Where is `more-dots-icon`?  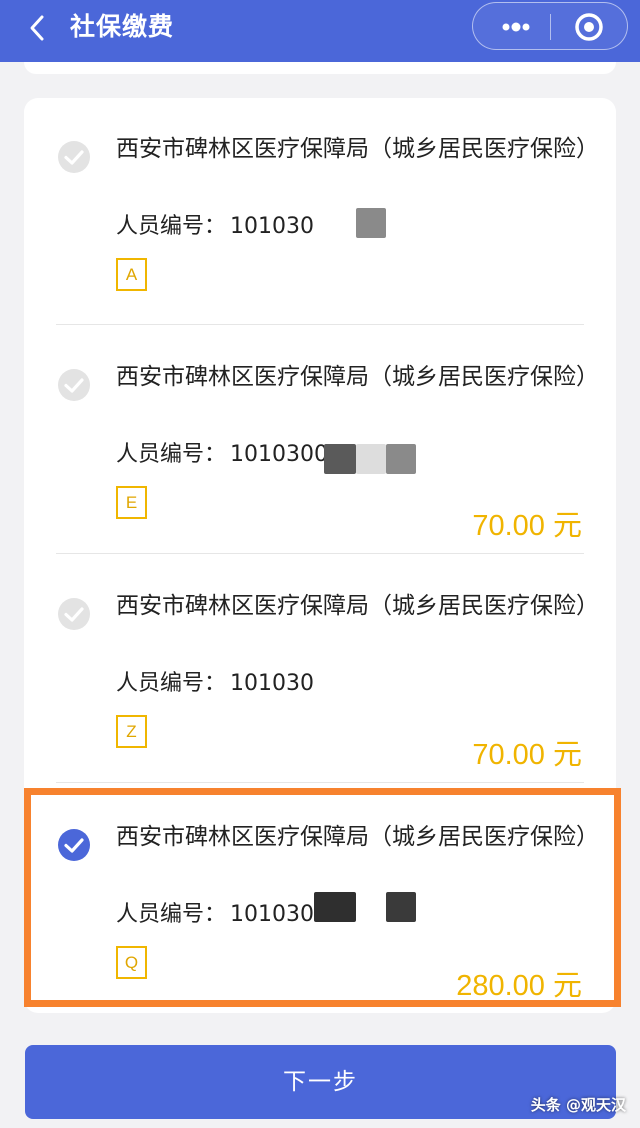
more-dots-icon is located at coordinates (516, 27).